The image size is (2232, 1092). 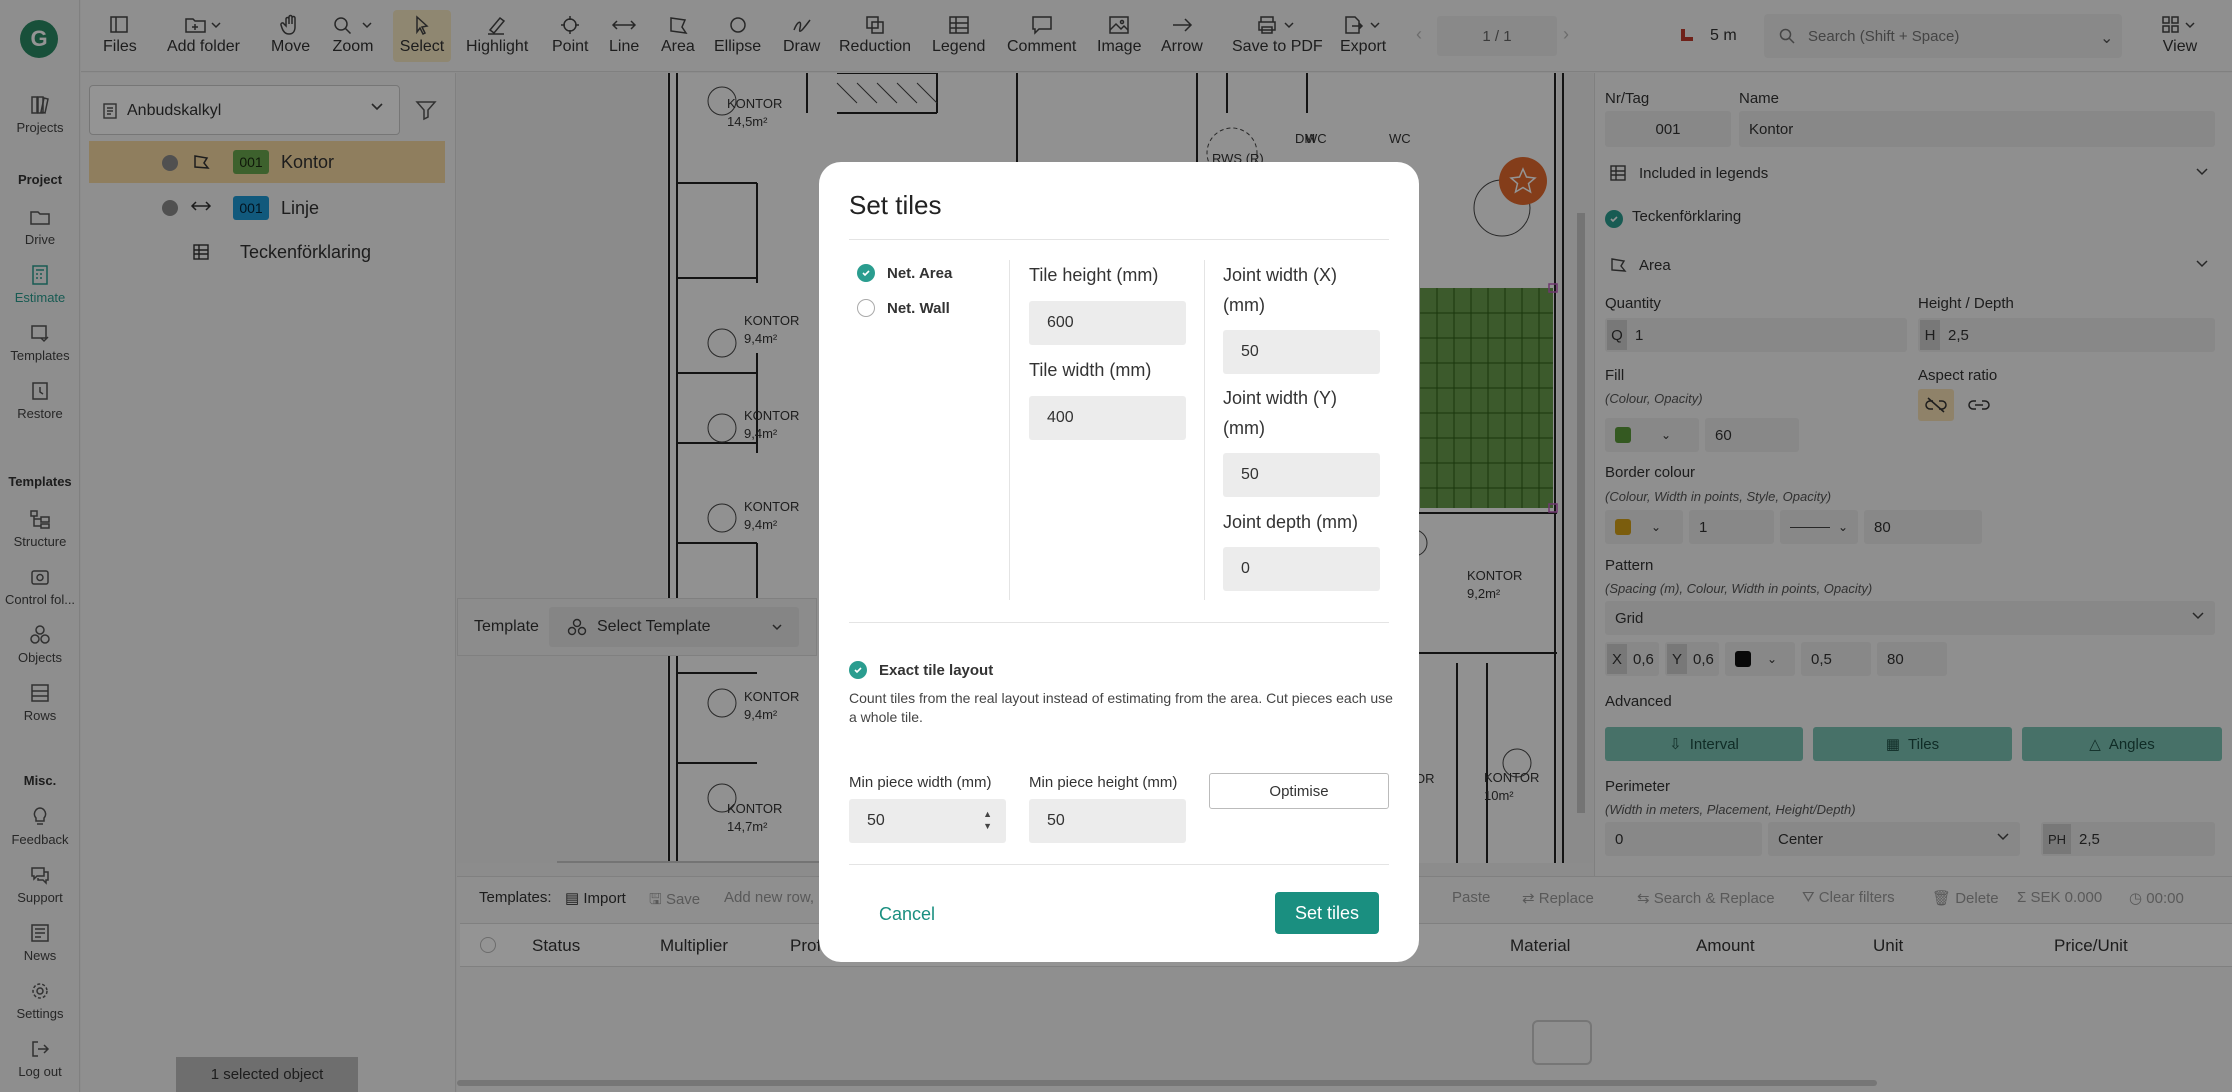 What do you see at coordinates (1094, 275) in the screenshot?
I see `tile-height-label: Tile height (mm)` at bounding box center [1094, 275].